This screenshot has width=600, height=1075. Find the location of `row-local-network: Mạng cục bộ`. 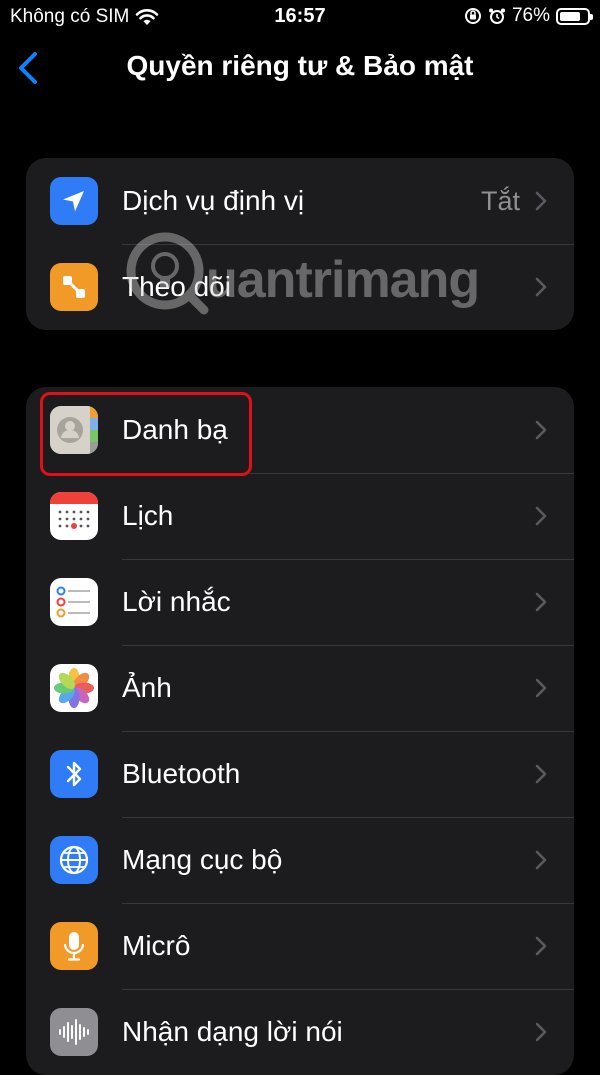

row-local-network: Mạng cục bộ is located at coordinates (300, 860).